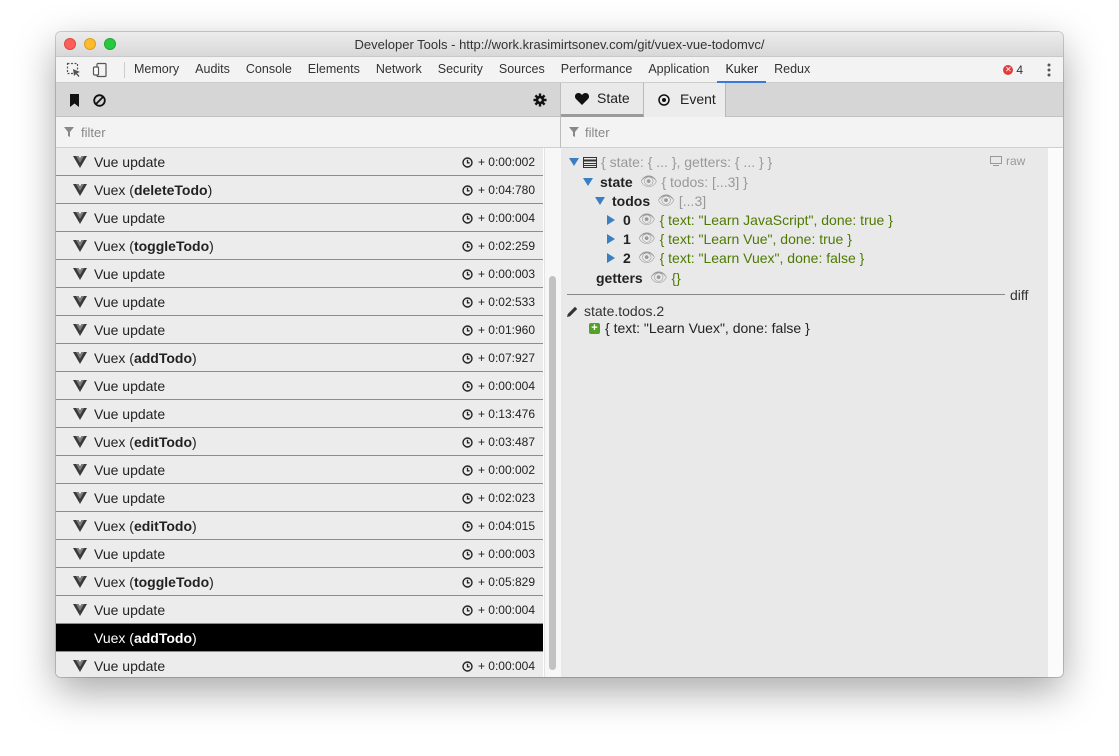  What do you see at coordinates (685, 100) in the screenshot?
I see `tab-event: Event` at bounding box center [685, 100].